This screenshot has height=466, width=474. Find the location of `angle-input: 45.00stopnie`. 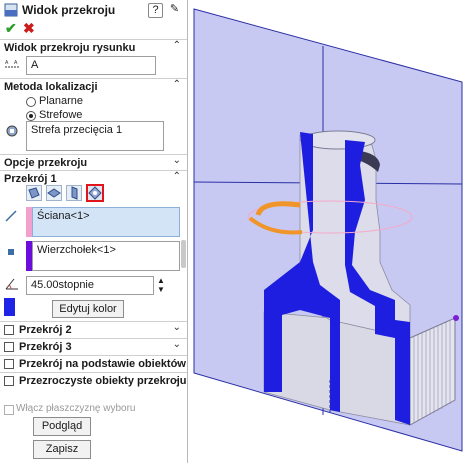

angle-input: 45.00stopnie is located at coordinates (90, 285).